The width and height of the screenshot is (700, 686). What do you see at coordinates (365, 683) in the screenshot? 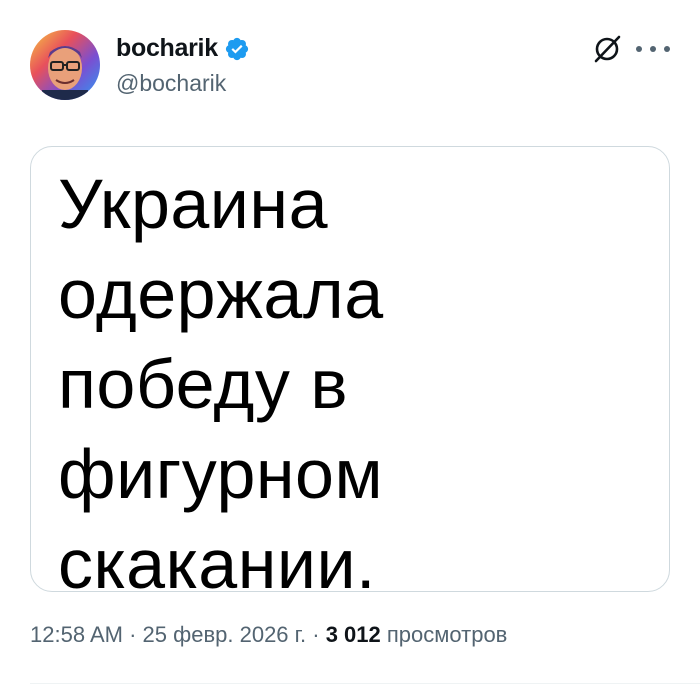
I see `divider` at bounding box center [365, 683].